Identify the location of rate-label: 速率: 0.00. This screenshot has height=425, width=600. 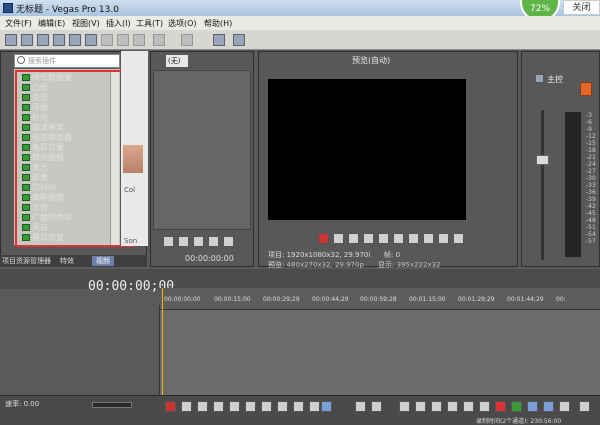
(22, 404).